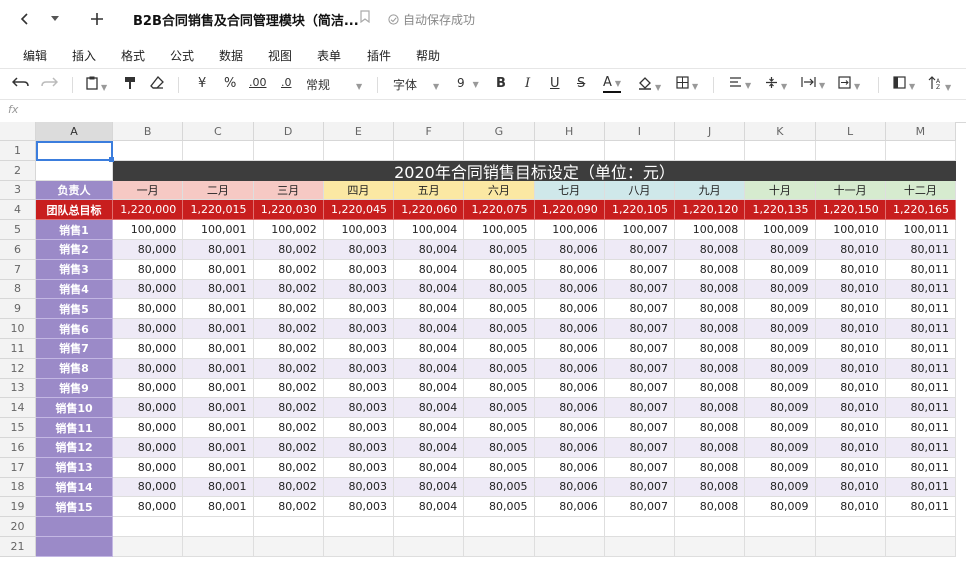 This screenshot has width=966, height=566. I want to click on cell-D20, so click(288, 527).